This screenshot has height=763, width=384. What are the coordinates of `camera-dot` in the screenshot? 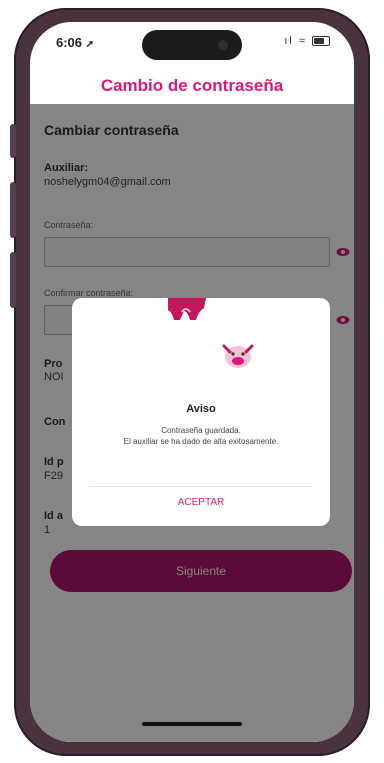 It's located at (223, 45).